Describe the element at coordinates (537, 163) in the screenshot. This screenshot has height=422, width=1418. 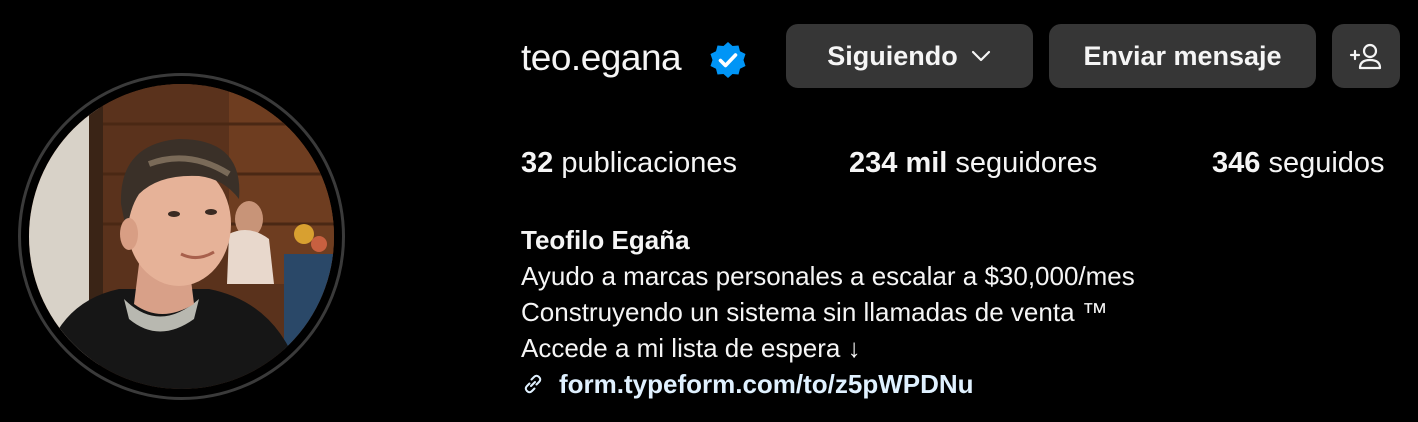
I see `posts-count: 32` at that location.